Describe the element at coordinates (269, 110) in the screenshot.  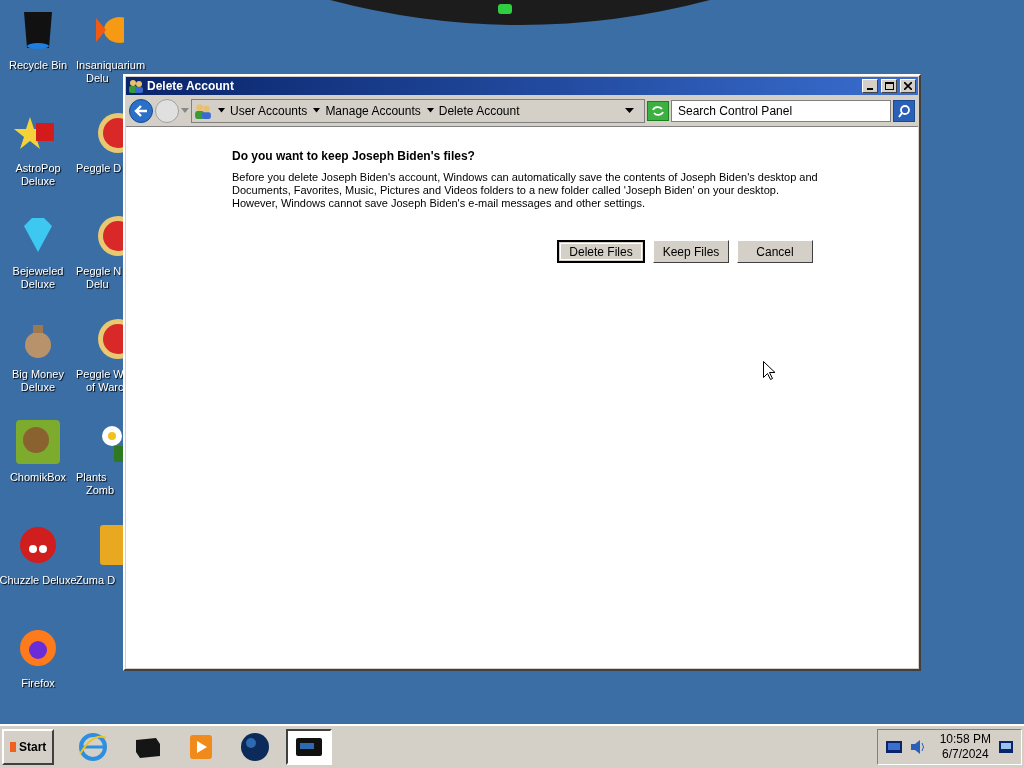
I see `breadcrumb-link: User Accounts` at that location.